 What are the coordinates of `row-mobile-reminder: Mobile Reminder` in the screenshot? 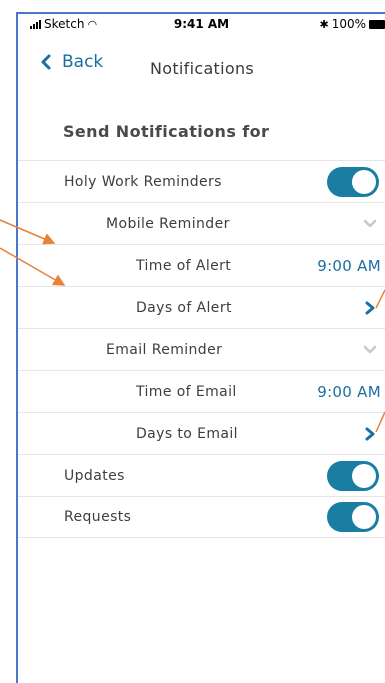 It's located at (201, 223).